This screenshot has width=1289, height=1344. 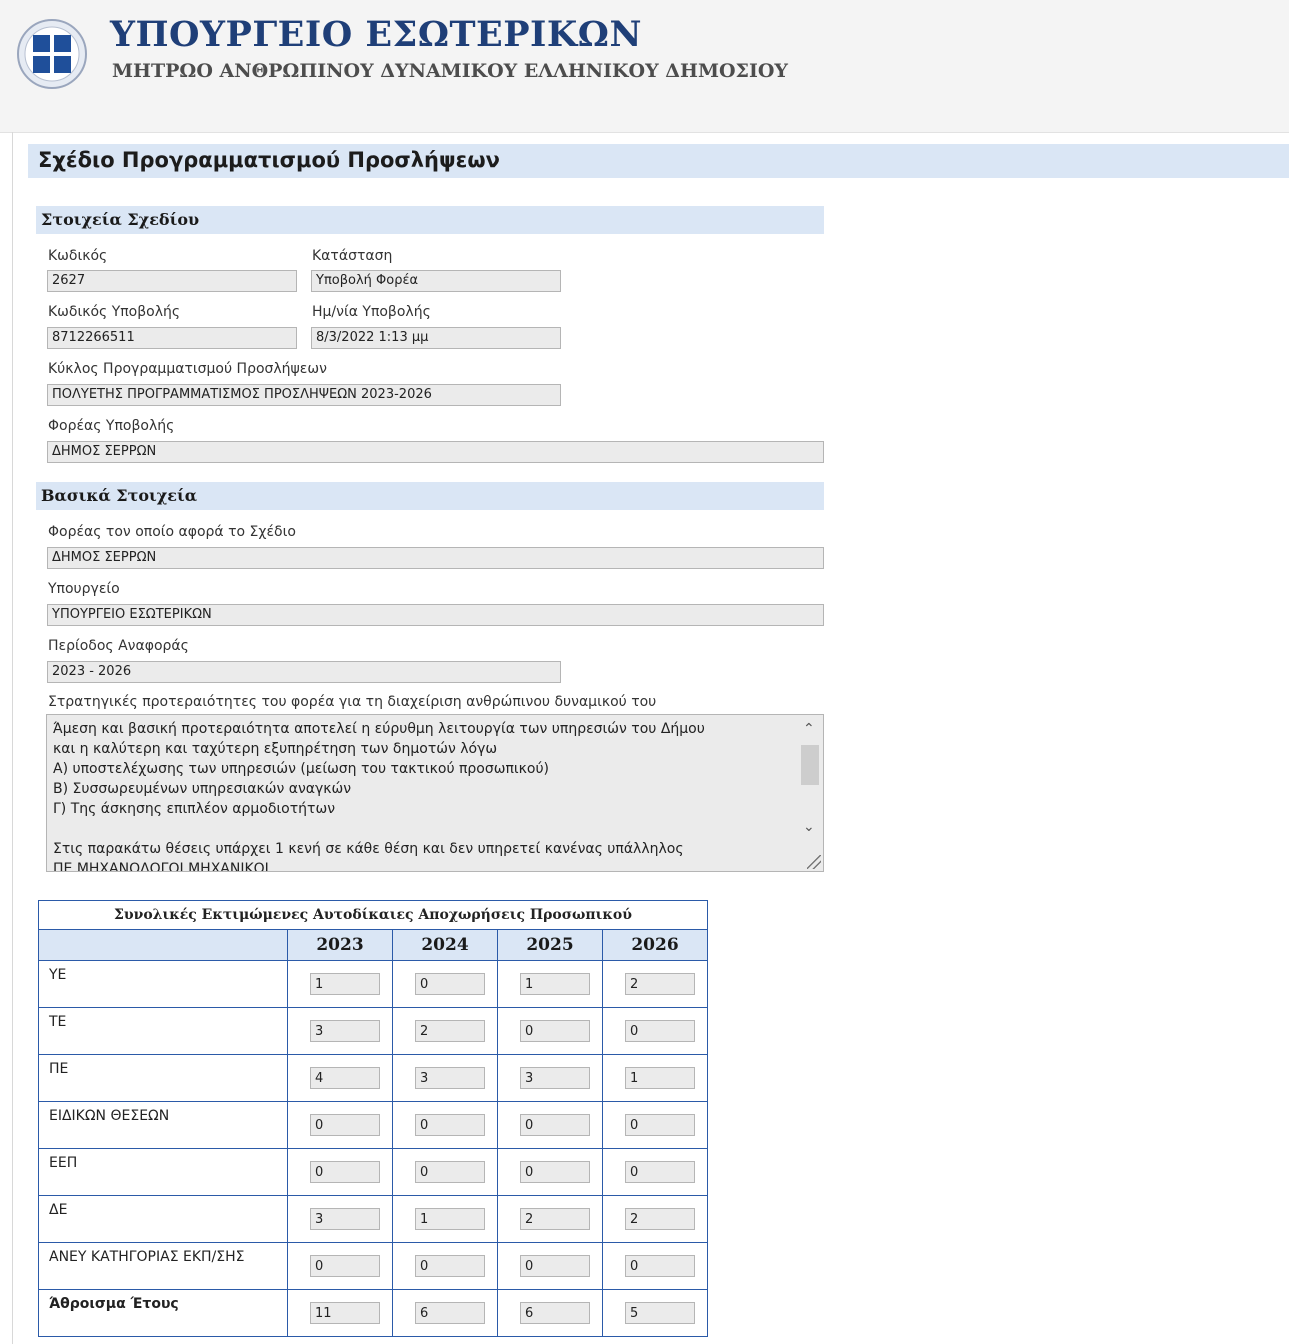 I want to click on priorities-scrollbar: ⌃ ⌄, so click(x=810, y=785).